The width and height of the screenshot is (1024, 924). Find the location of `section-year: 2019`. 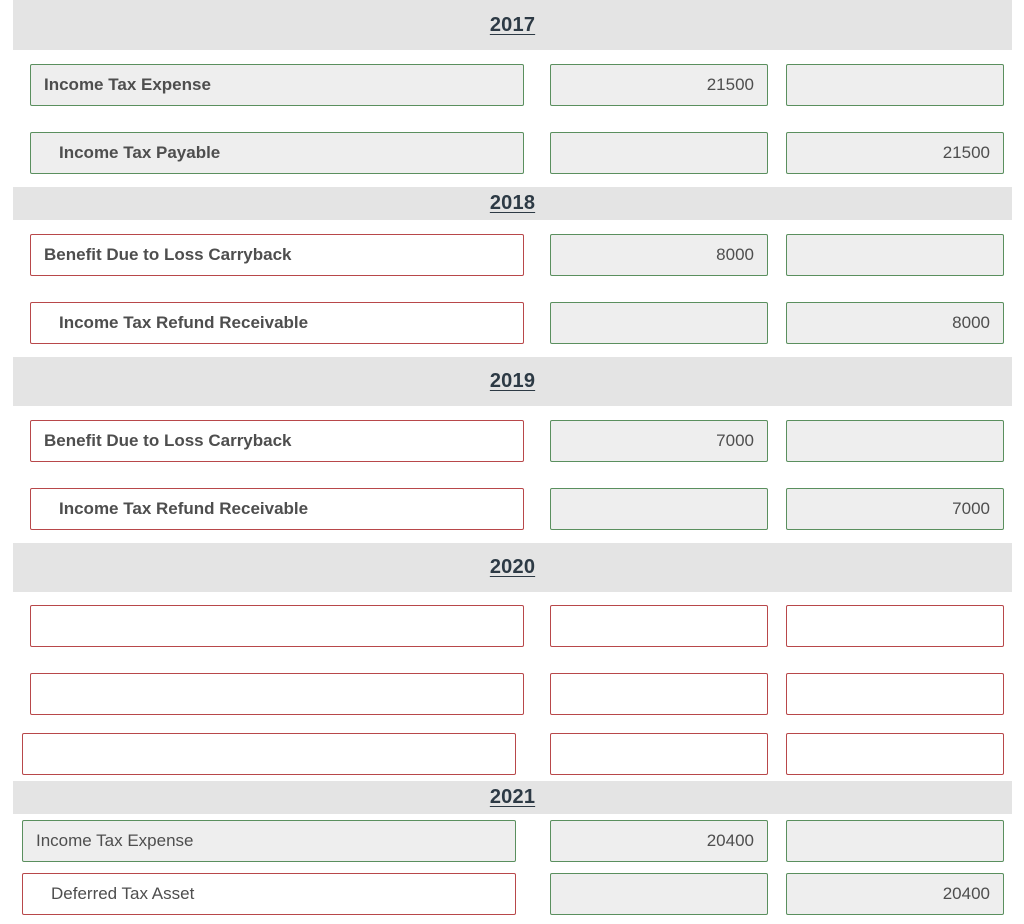

section-year: 2019 is located at coordinates (512, 381).